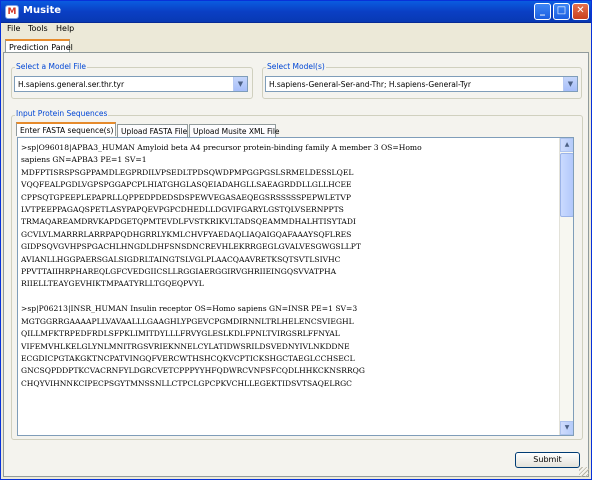 The image size is (592, 480). I want to click on tab-prediction-panel: Prediction Panel, so click(39, 46).